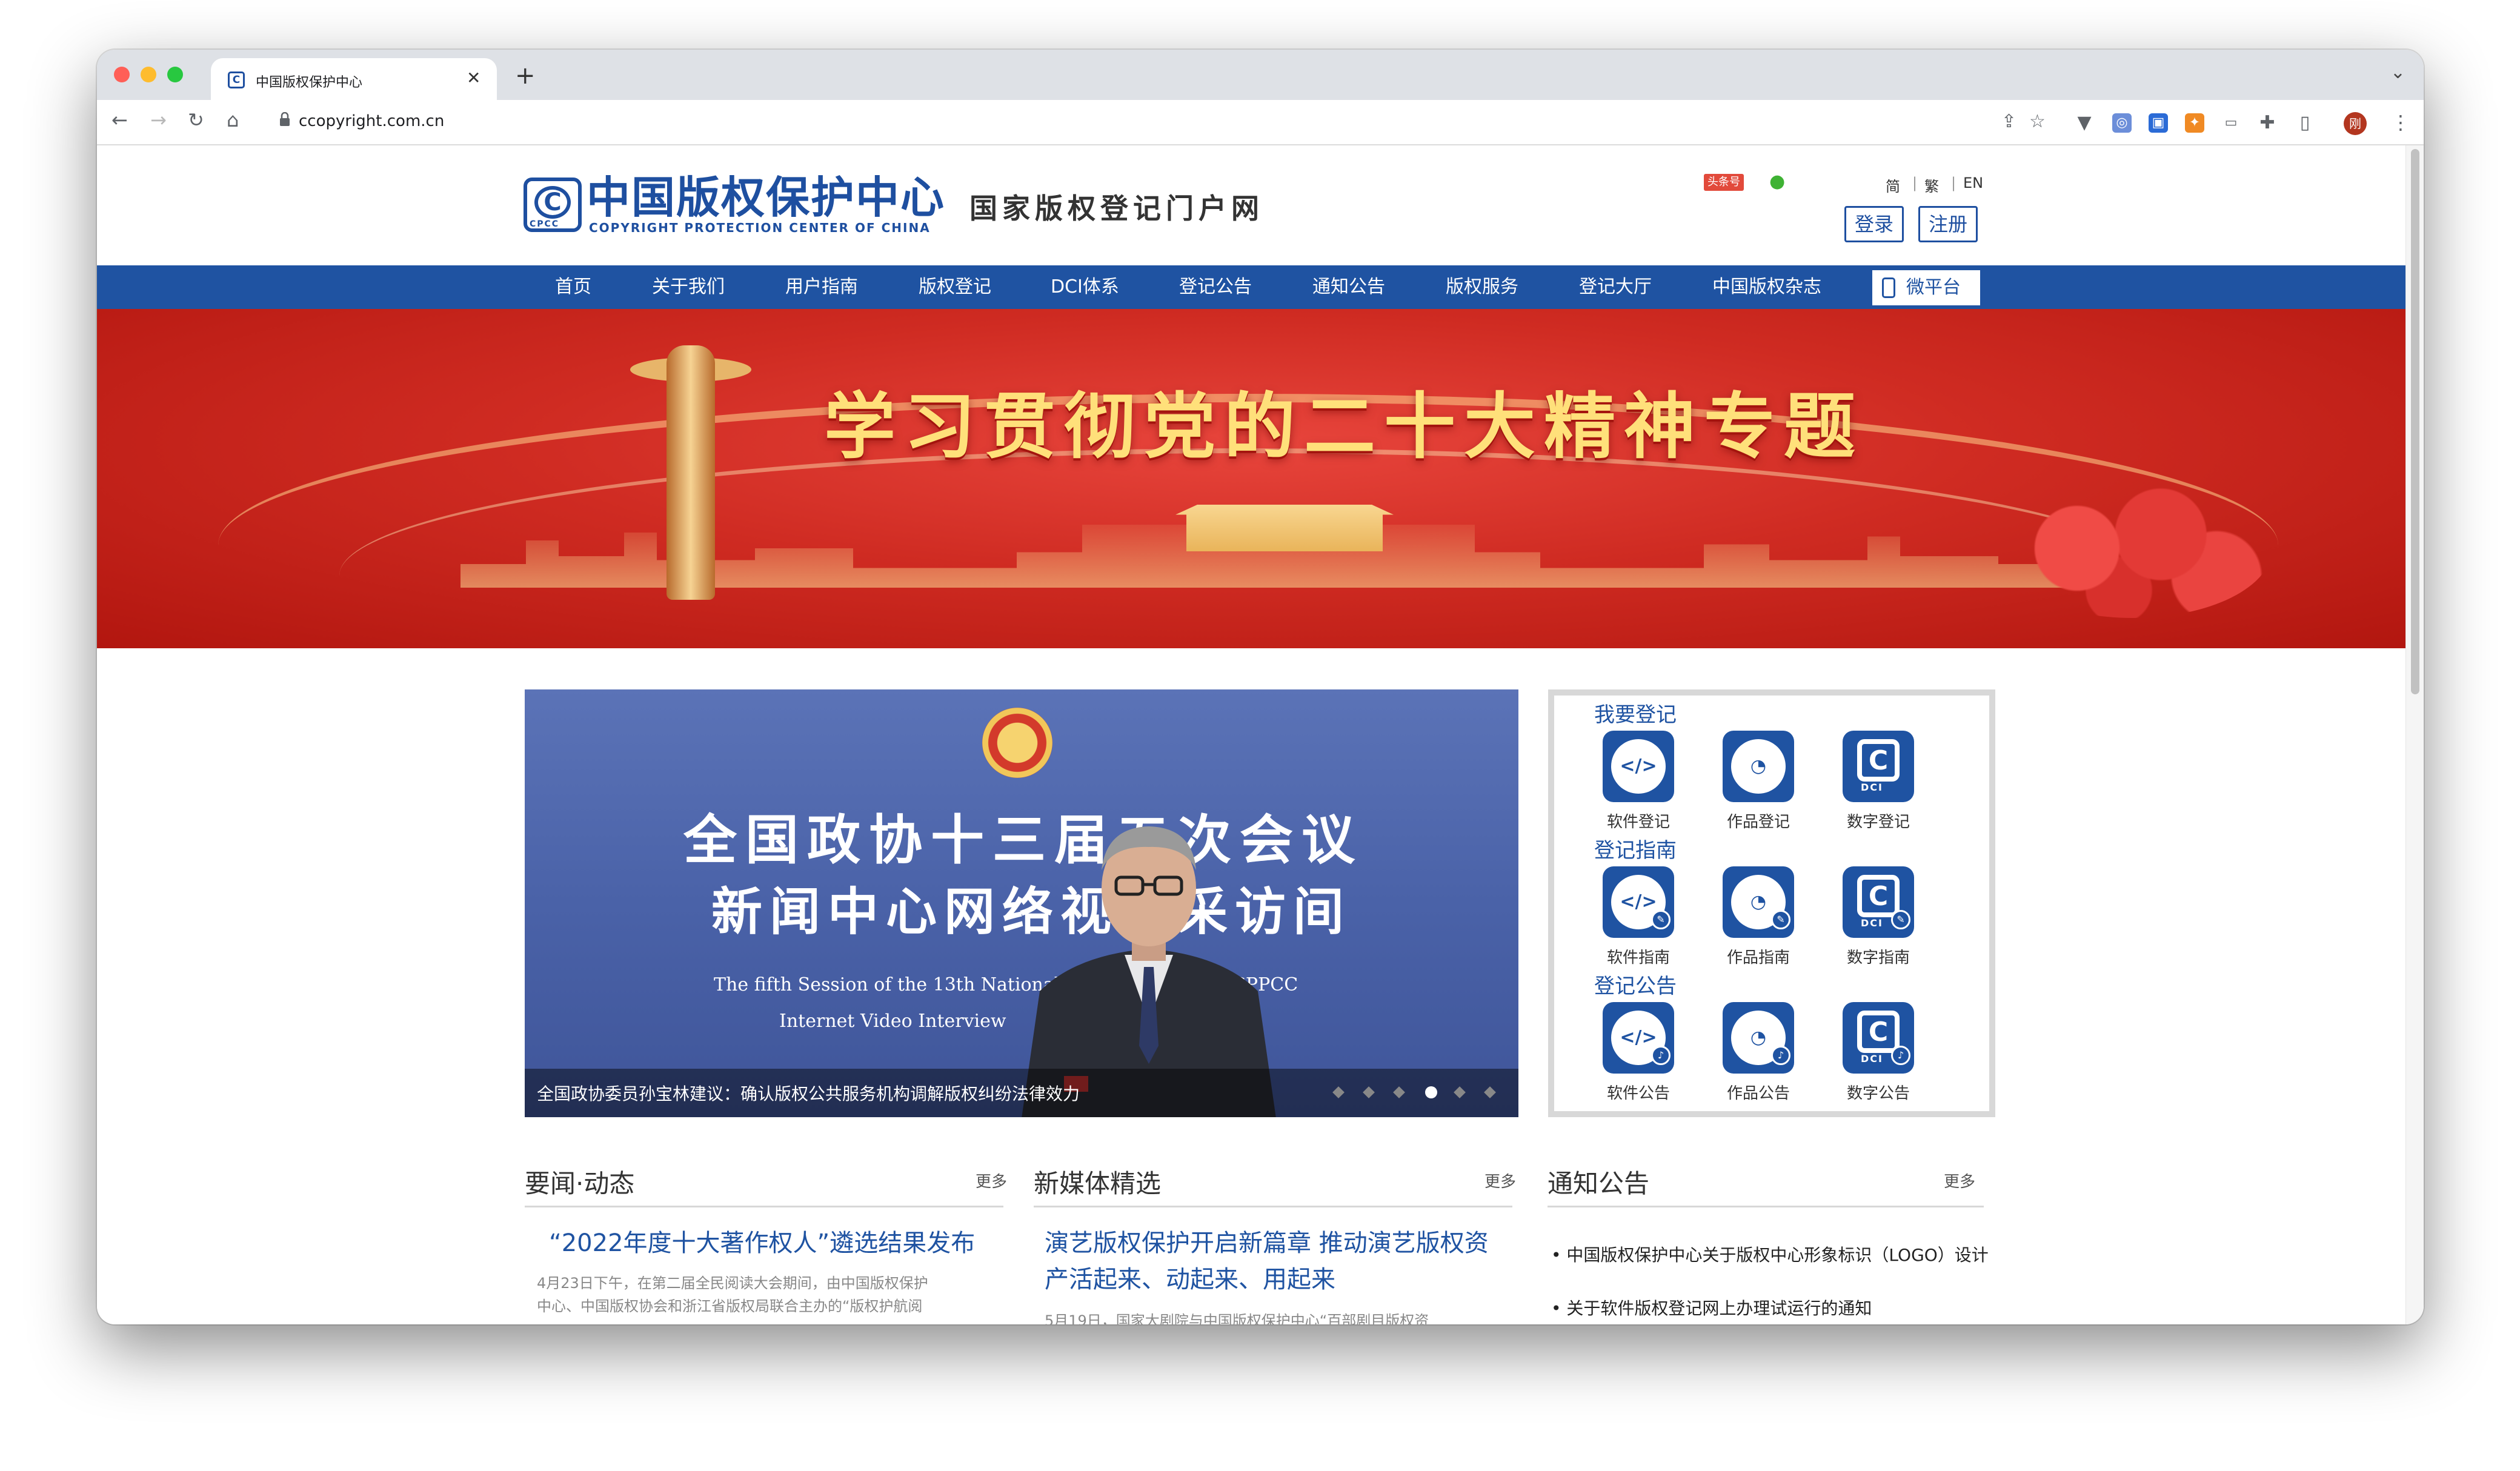  Describe the element at coordinates (1344, 426) in the screenshot. I see `banner-title: 学习贯彻党的二十大精神专题` at that location.